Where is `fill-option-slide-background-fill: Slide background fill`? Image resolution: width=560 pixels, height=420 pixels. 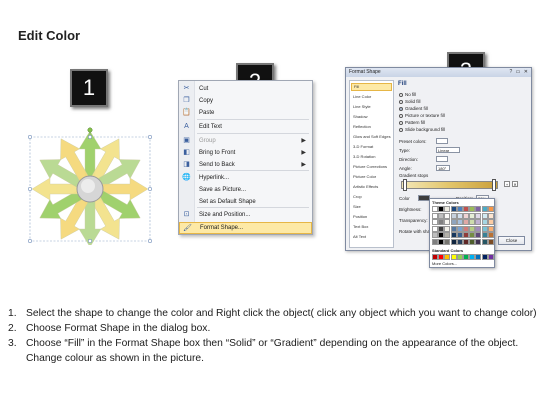 fill-option-slide-background-fill: Slide background fill is located at coordinates (422, 129).